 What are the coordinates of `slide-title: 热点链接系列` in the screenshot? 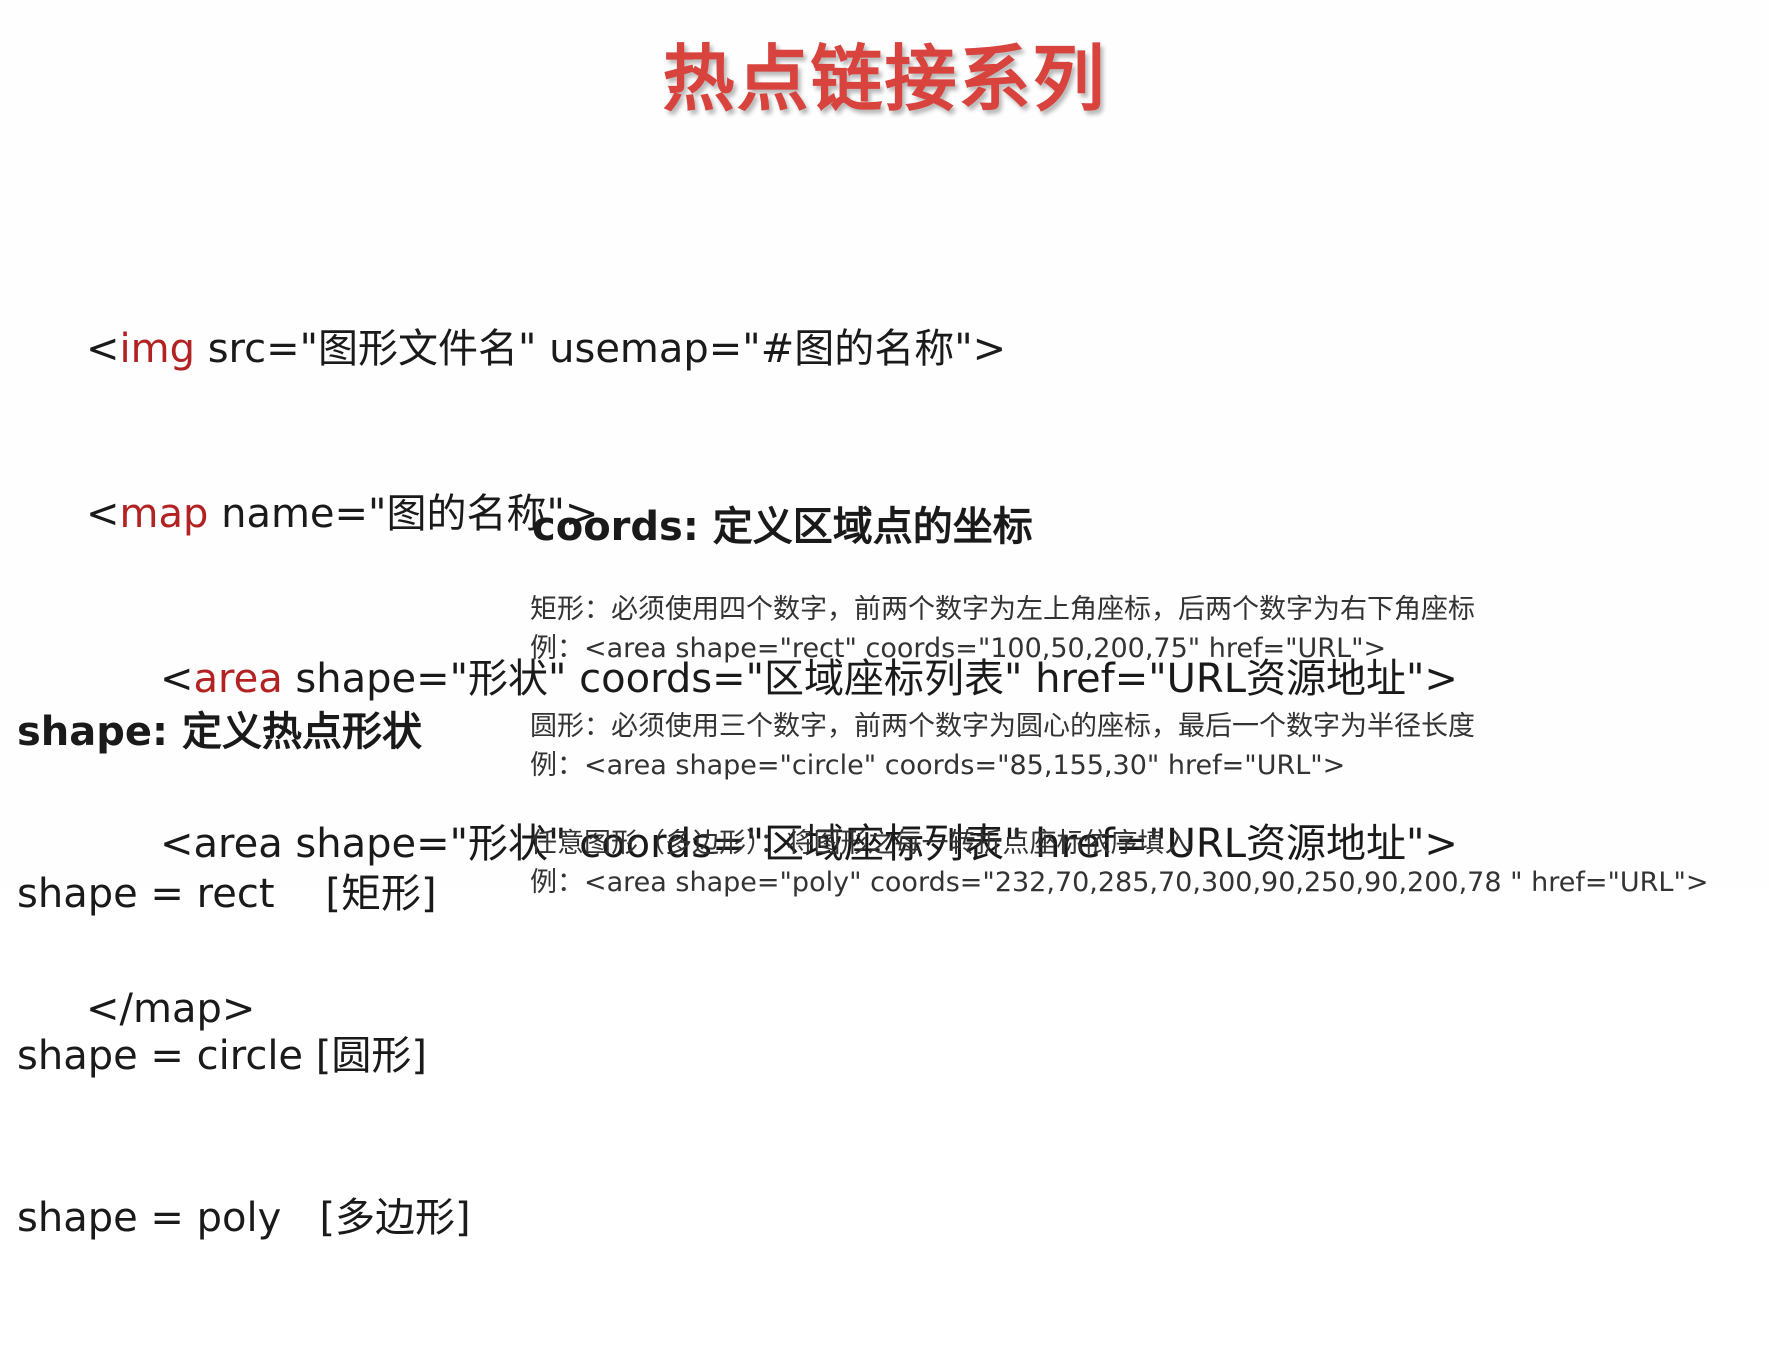 It's located at (884, 79).